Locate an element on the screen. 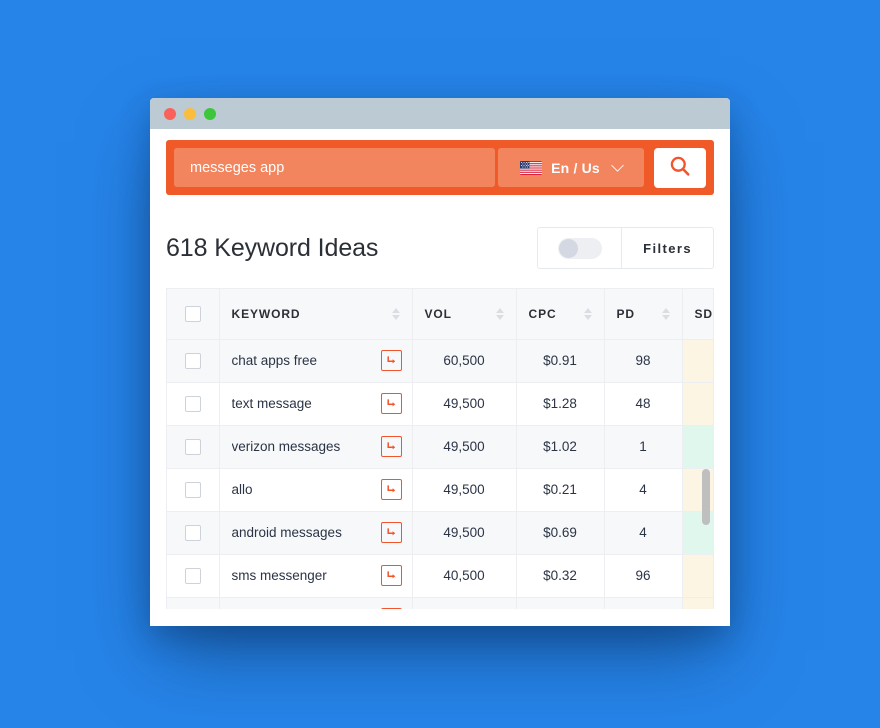 The image size is (880, 728). cell-keyword is located at coordinates (316, 603).